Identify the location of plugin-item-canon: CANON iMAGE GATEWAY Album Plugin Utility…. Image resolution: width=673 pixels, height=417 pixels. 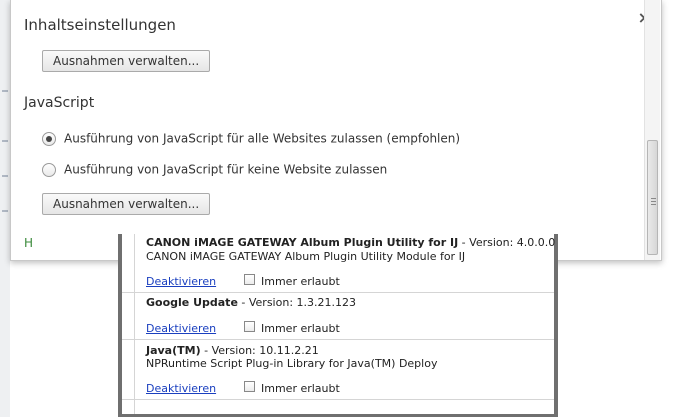
(338, 263).